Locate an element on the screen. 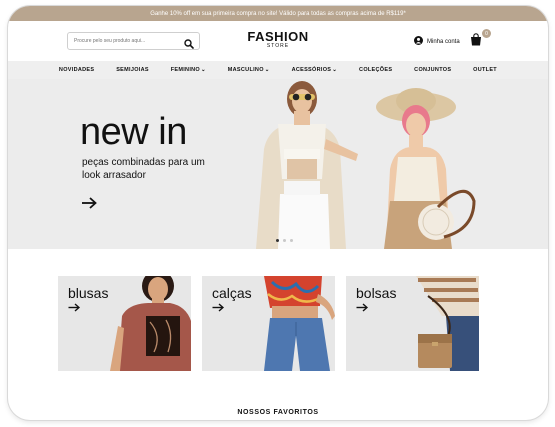  nav-item-semijoias: SEMIJOIAS is located at coordinates (132, 70).